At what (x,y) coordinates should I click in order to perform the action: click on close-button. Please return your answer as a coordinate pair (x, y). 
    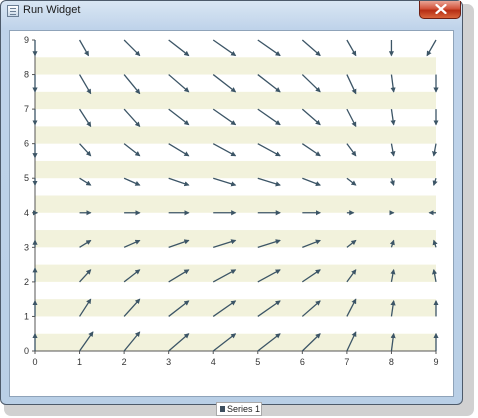
    Looking at the image, I should click on (440, 10).